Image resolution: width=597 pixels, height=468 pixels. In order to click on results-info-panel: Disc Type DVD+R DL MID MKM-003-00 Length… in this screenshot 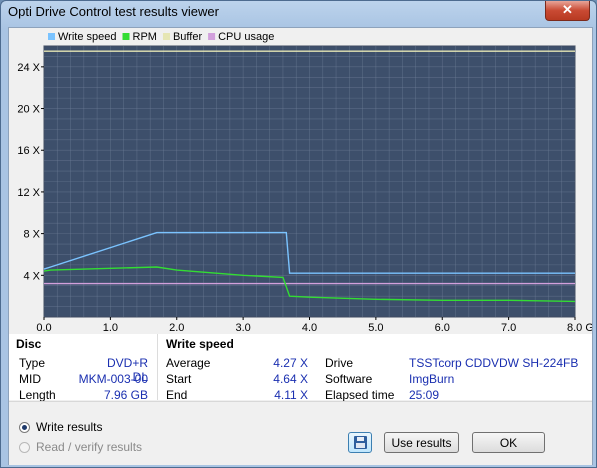, I will do `click(300, 368)`.